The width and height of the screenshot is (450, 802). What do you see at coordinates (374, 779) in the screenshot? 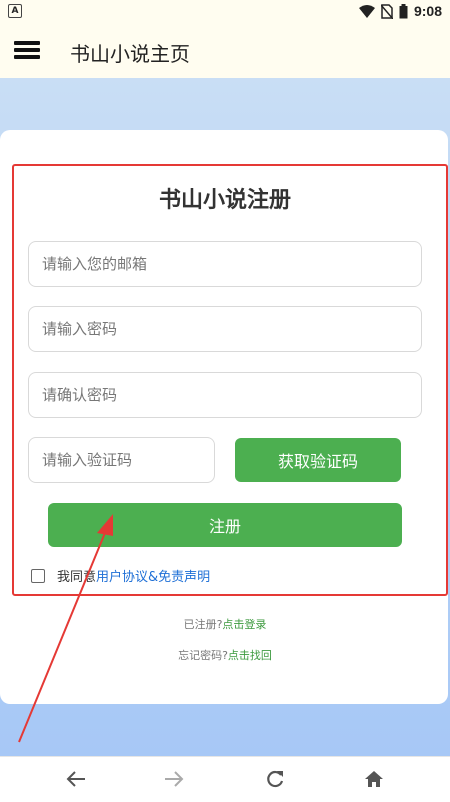
I see `home-icon` at bounding box center [374, 779].